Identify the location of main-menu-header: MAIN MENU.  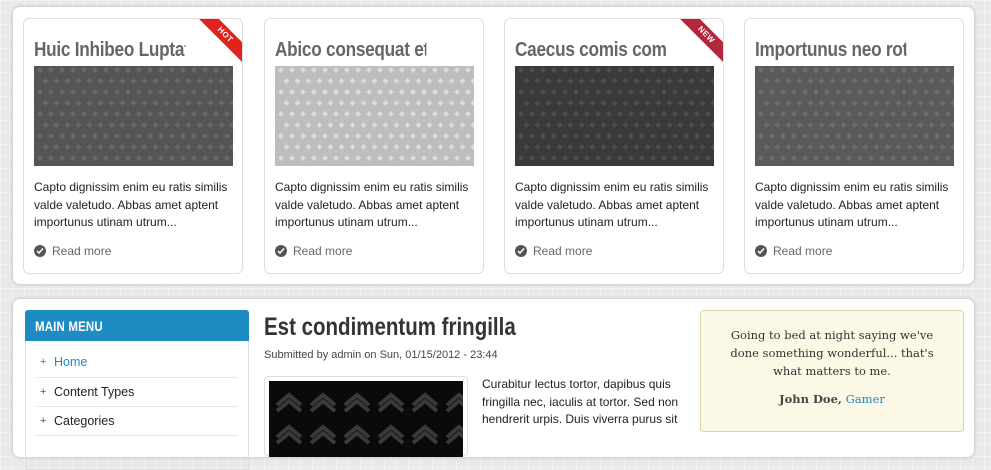
(137, 325).